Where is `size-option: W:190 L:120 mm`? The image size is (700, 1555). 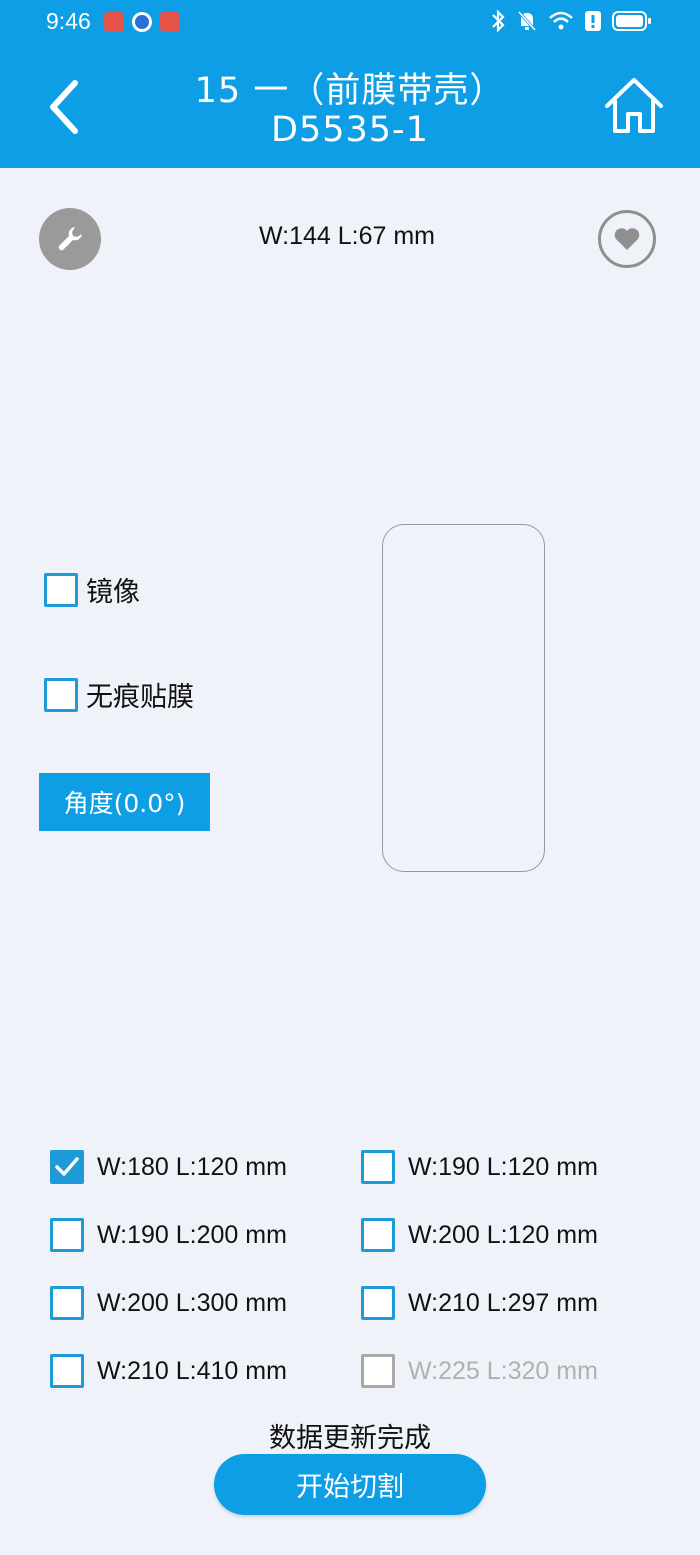 size-option: W:190 L:120 mm is located at coordinates (479, 1167).